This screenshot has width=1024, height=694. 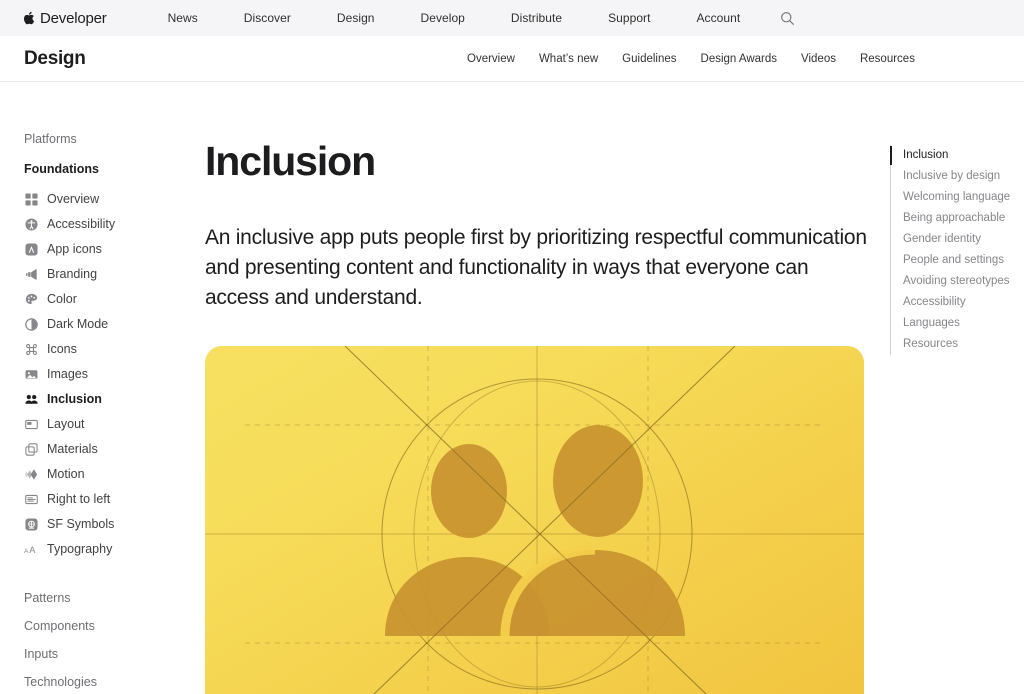 What do you see at coordinates (536, 18) in the screenshot?
I see `gnav-item-distribute: Distribute` at bounding box center [536, 18].